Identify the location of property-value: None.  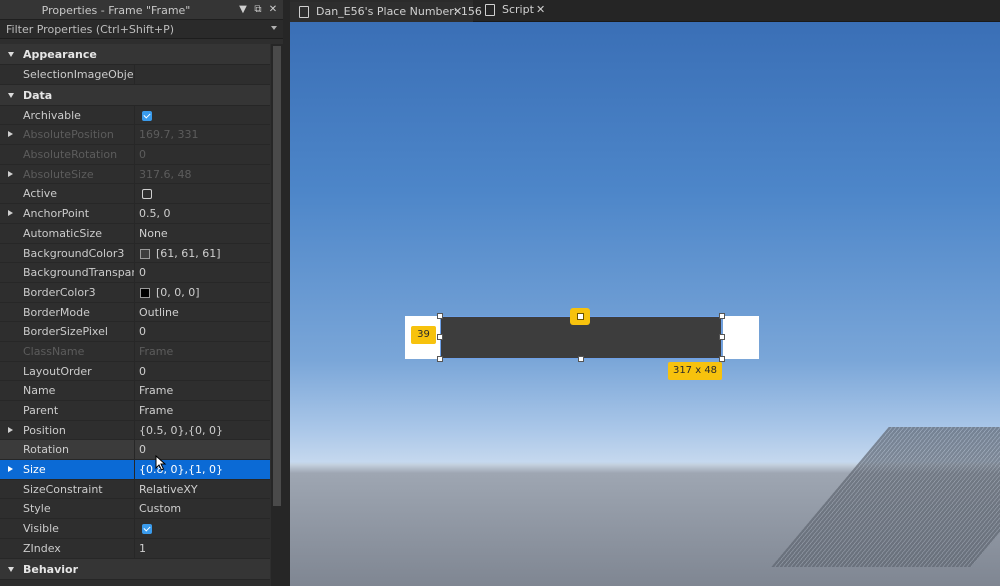
(153, 233).